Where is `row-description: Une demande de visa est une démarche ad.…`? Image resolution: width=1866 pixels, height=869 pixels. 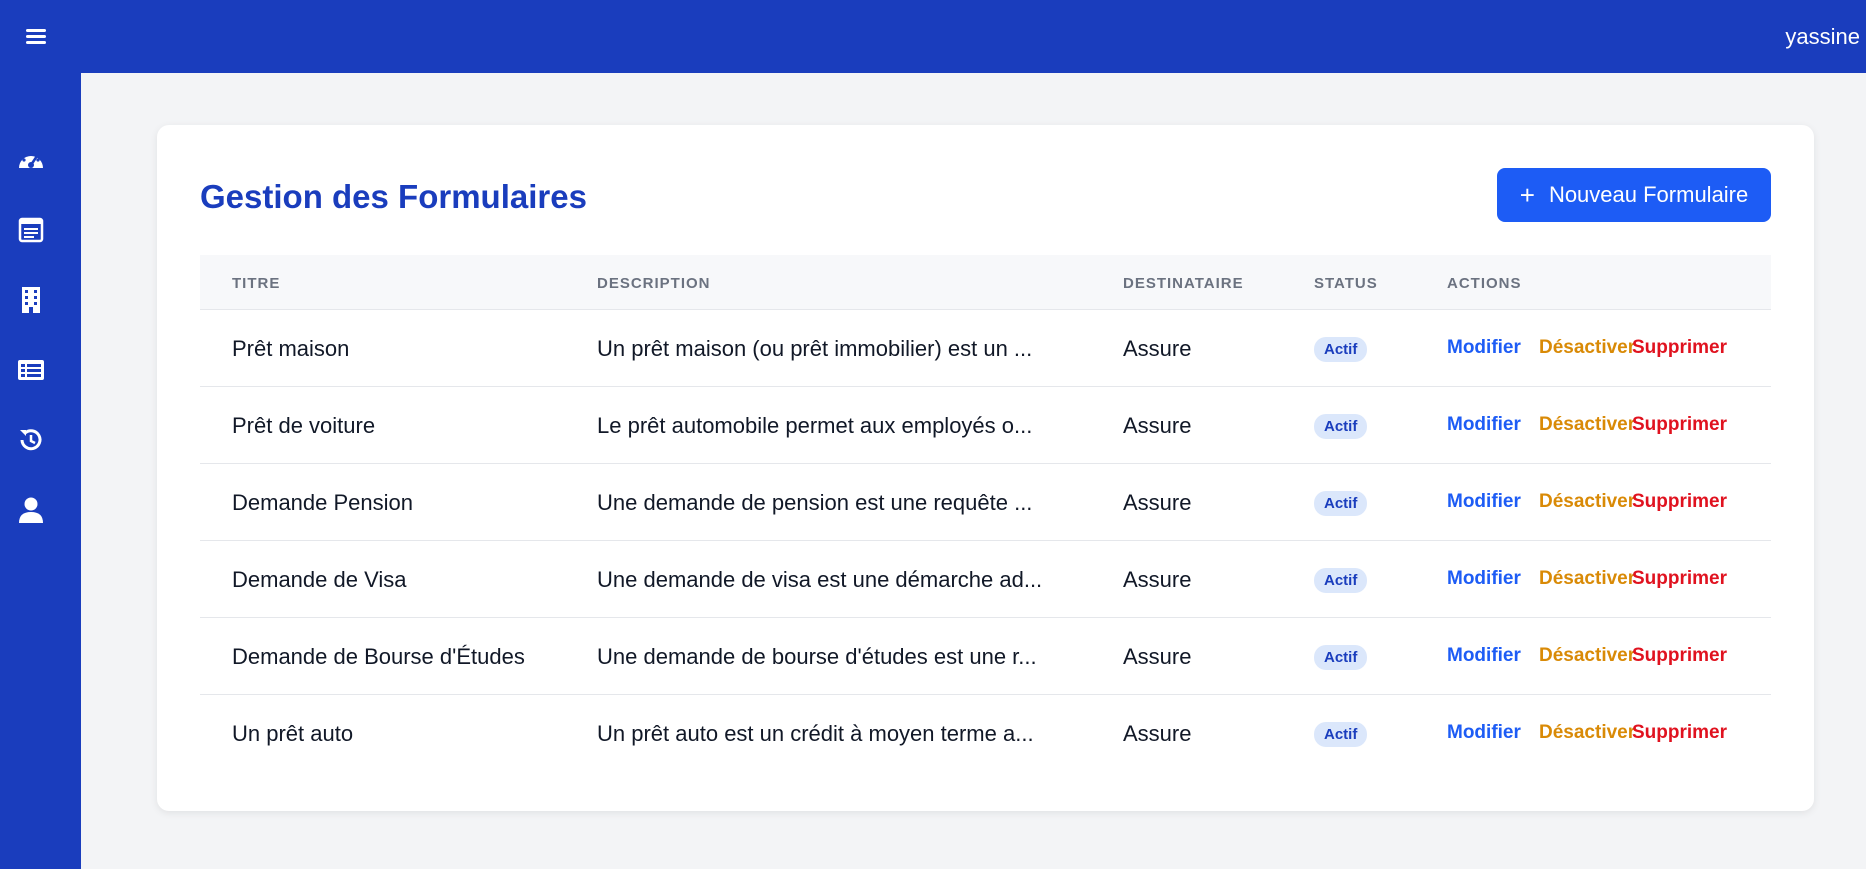
row-description: Une demande de visa est une démarche ad.… is located at coordinates (820, 579).